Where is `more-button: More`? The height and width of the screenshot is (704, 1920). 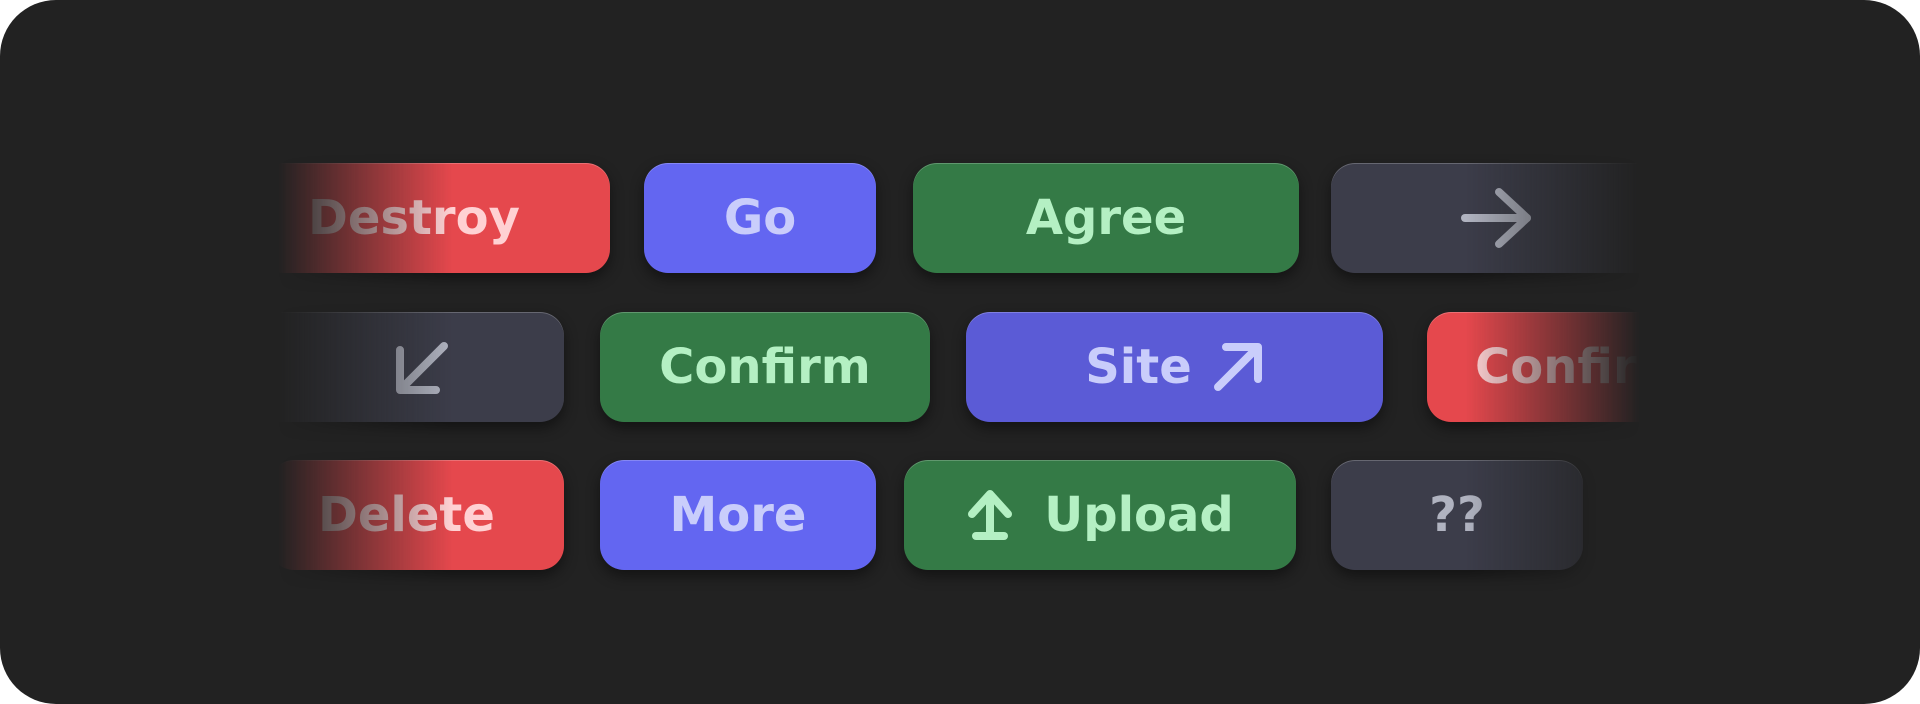 more-button: More is located at coordinates (738, 515).